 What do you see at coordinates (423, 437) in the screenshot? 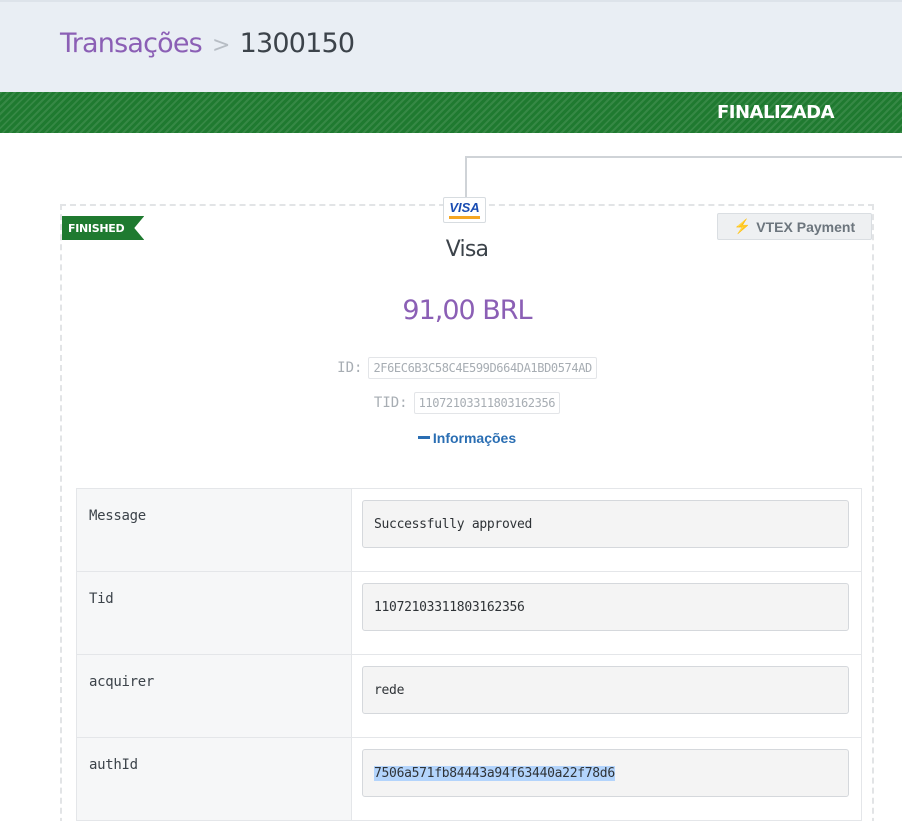
I see `minus-icon` at bounding box center [423, 437].